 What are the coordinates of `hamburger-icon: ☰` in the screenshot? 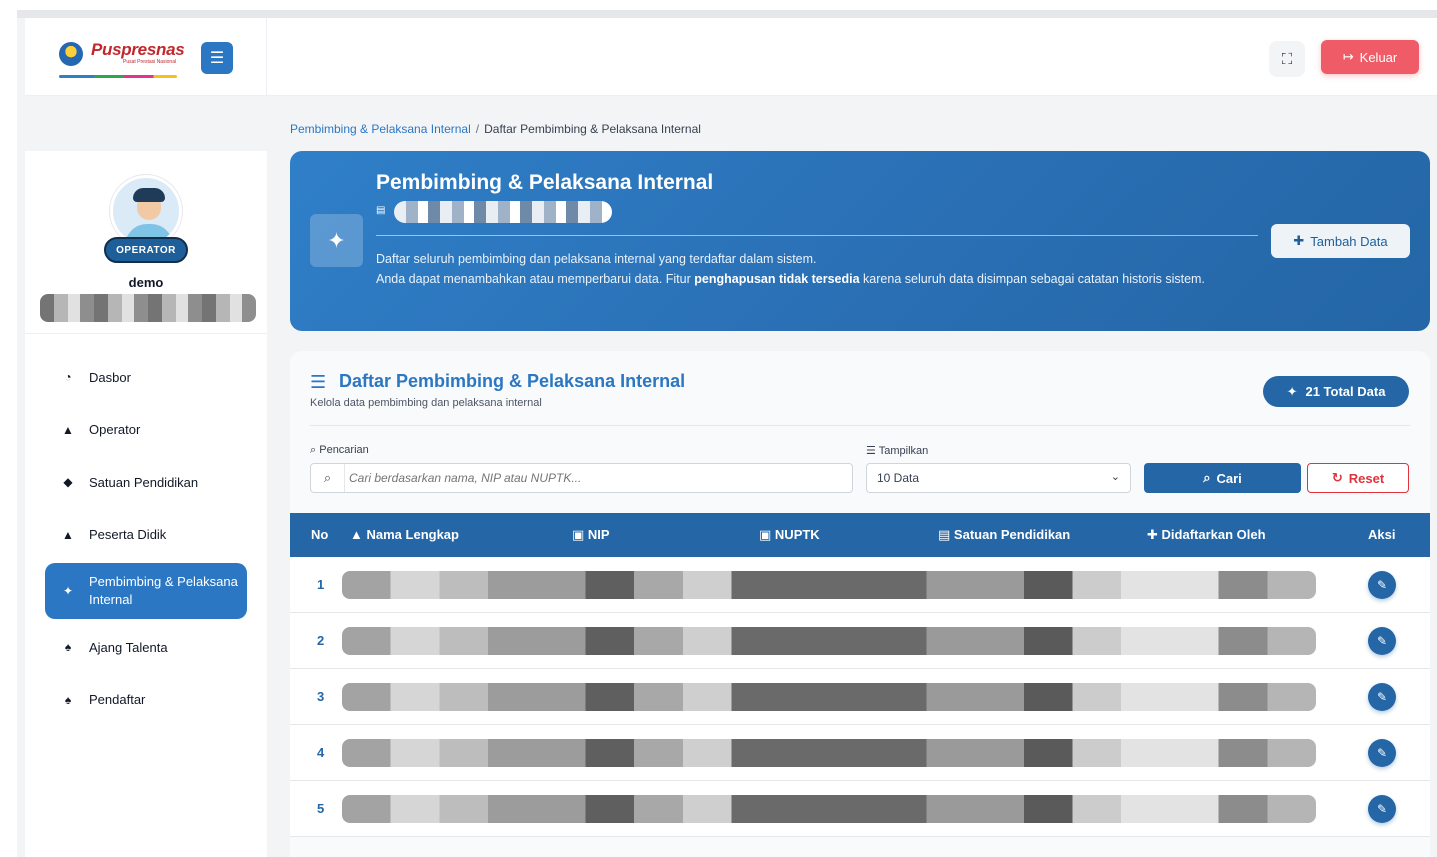 It's located at (217, 58).